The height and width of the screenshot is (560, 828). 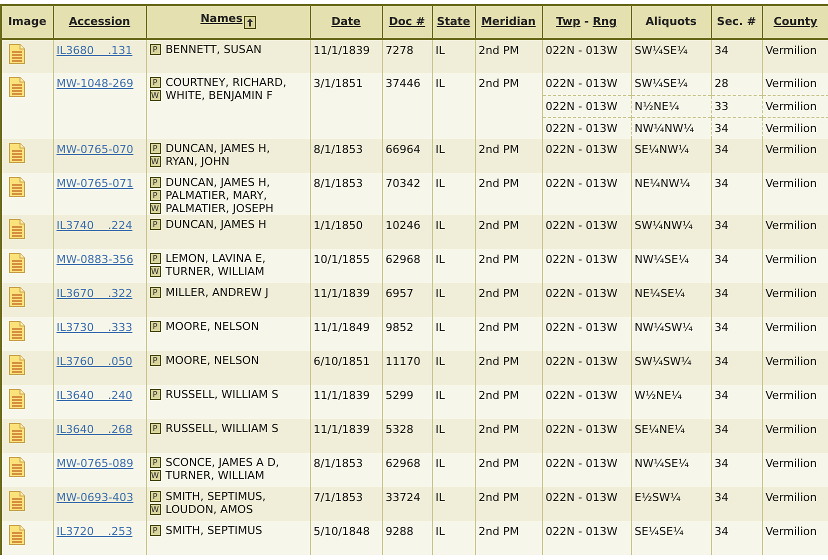 What do you see at coordinates (99, 21) in the screenshot?
I see `column-header-link: Accession` at bounding box center [99, 21].